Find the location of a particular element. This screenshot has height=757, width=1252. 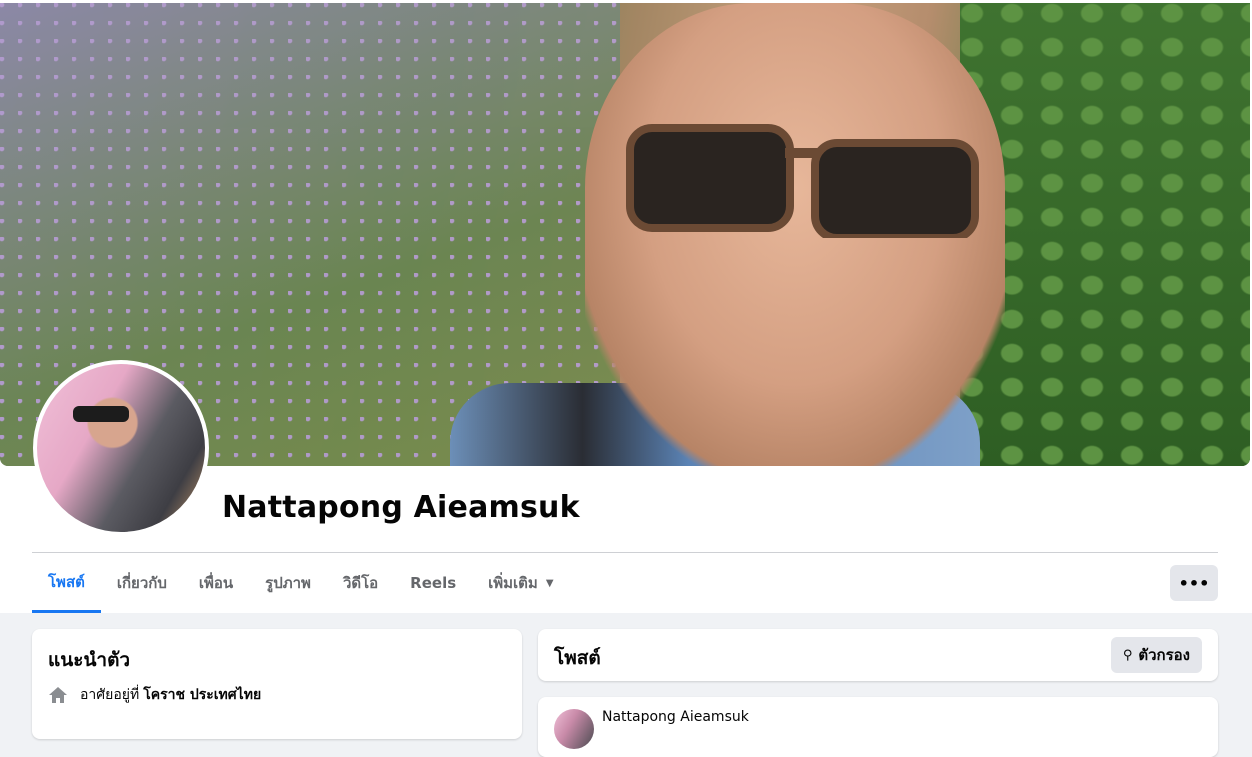

posts-title: โพสต์ is located at coordinates (577, 658).